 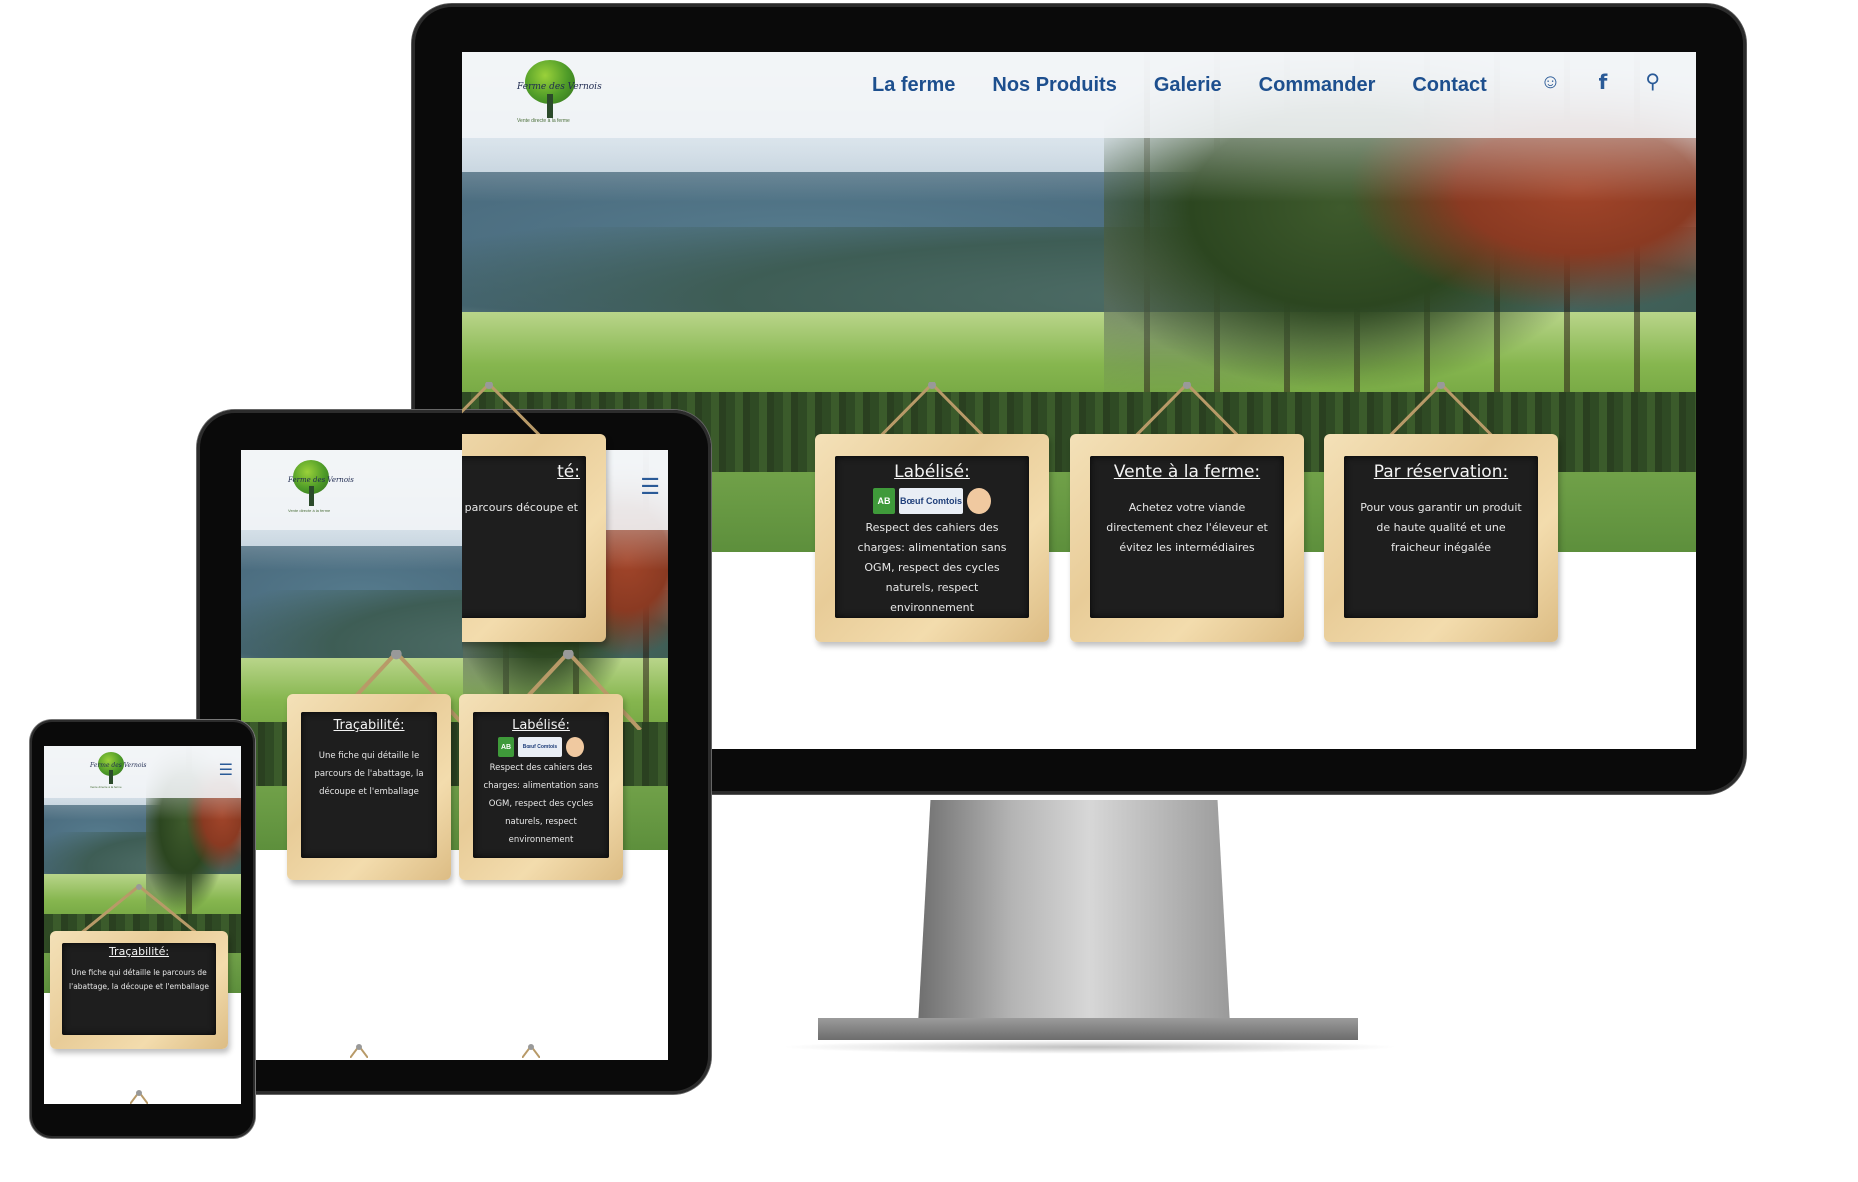 What do you see at coordinates (1074, 912) in the screenshot?
I see `monitor-stand` at bounding box center [1074, 912].